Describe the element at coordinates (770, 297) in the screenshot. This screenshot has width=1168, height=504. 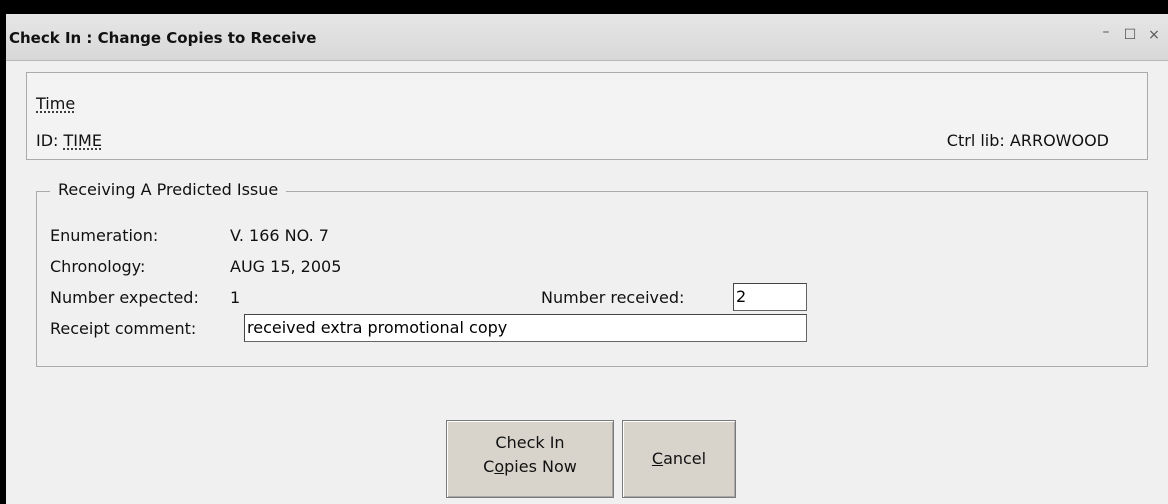
I see `number-received-input: 2` at that location.